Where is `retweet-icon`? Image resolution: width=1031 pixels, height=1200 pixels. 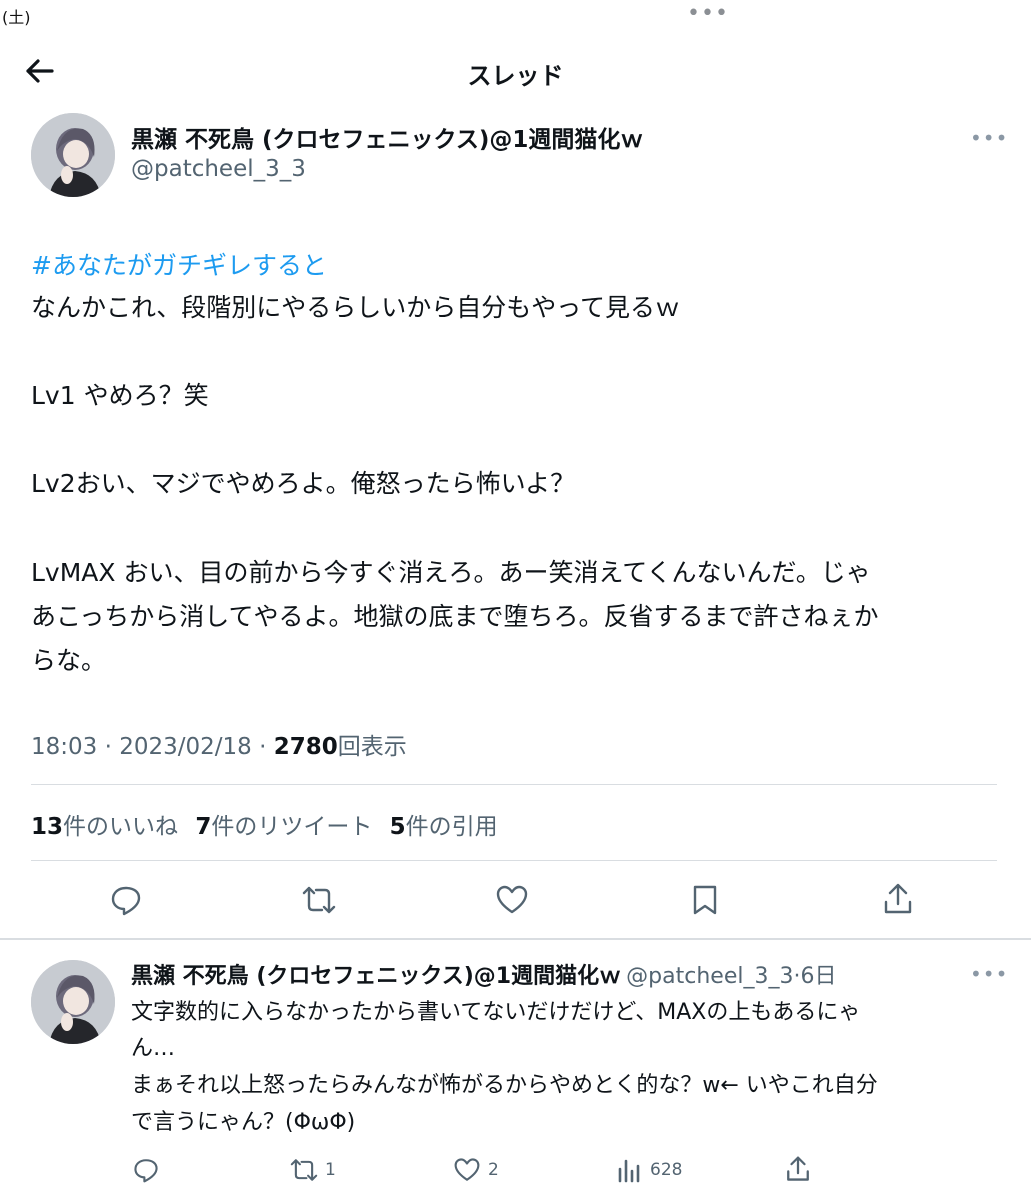 retweet-icon is located at coordinates (319, 900).